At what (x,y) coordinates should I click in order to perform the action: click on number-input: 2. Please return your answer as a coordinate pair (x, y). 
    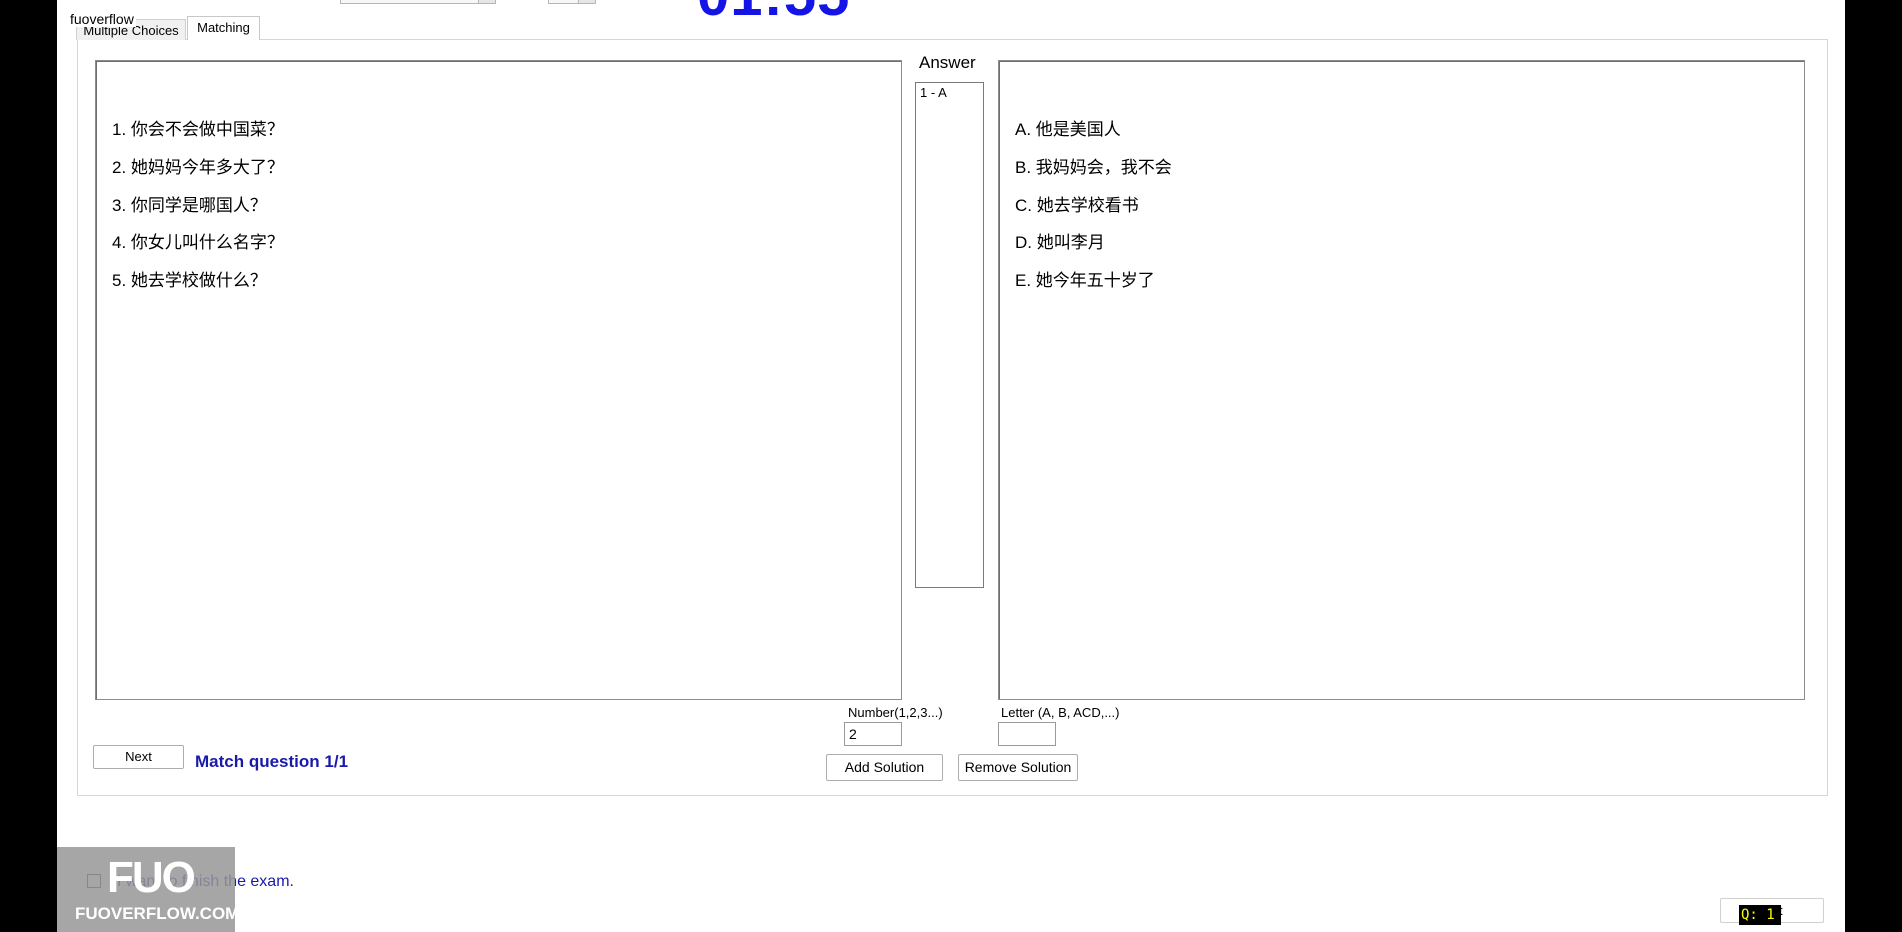
    Looking at the image, I should click on (873, 734).